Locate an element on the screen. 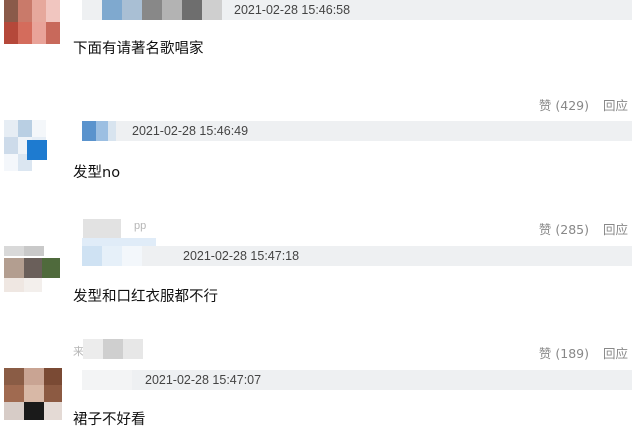 The height and width of the screenshot is (440, 640). like-button: 赞 (189) is located at coordinates (564, 353).